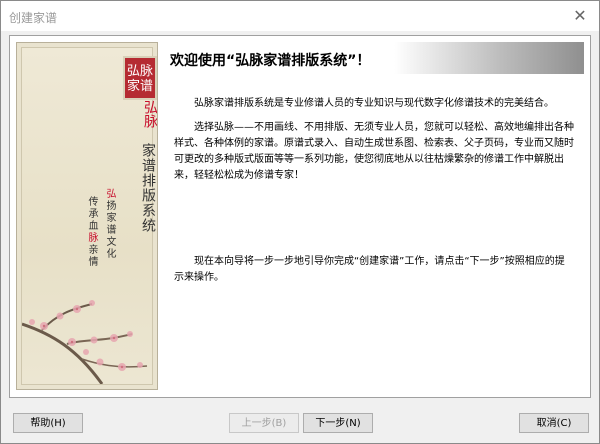 The image size is (600, 444). What do you see at coordinates (264, 423) in the screenshot?
I see `prev-button: 上一步(B)` at bounding box center [264, 423].